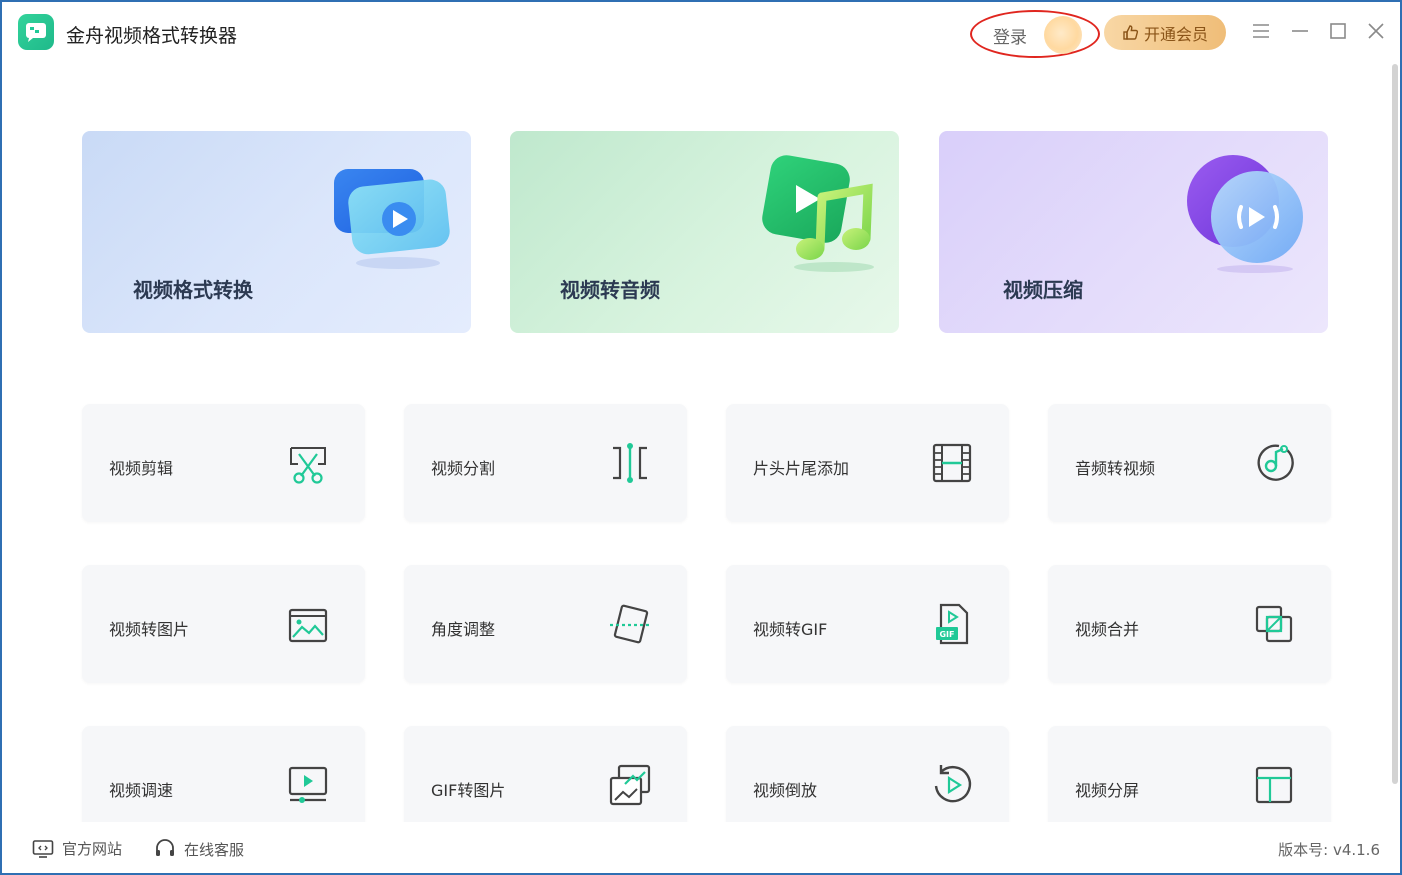 This screenshot has height=875, width=1402. Describe the element at coordinates (1107, 629) in the screenshot. I see `tool-label: 视频合并` at that location.